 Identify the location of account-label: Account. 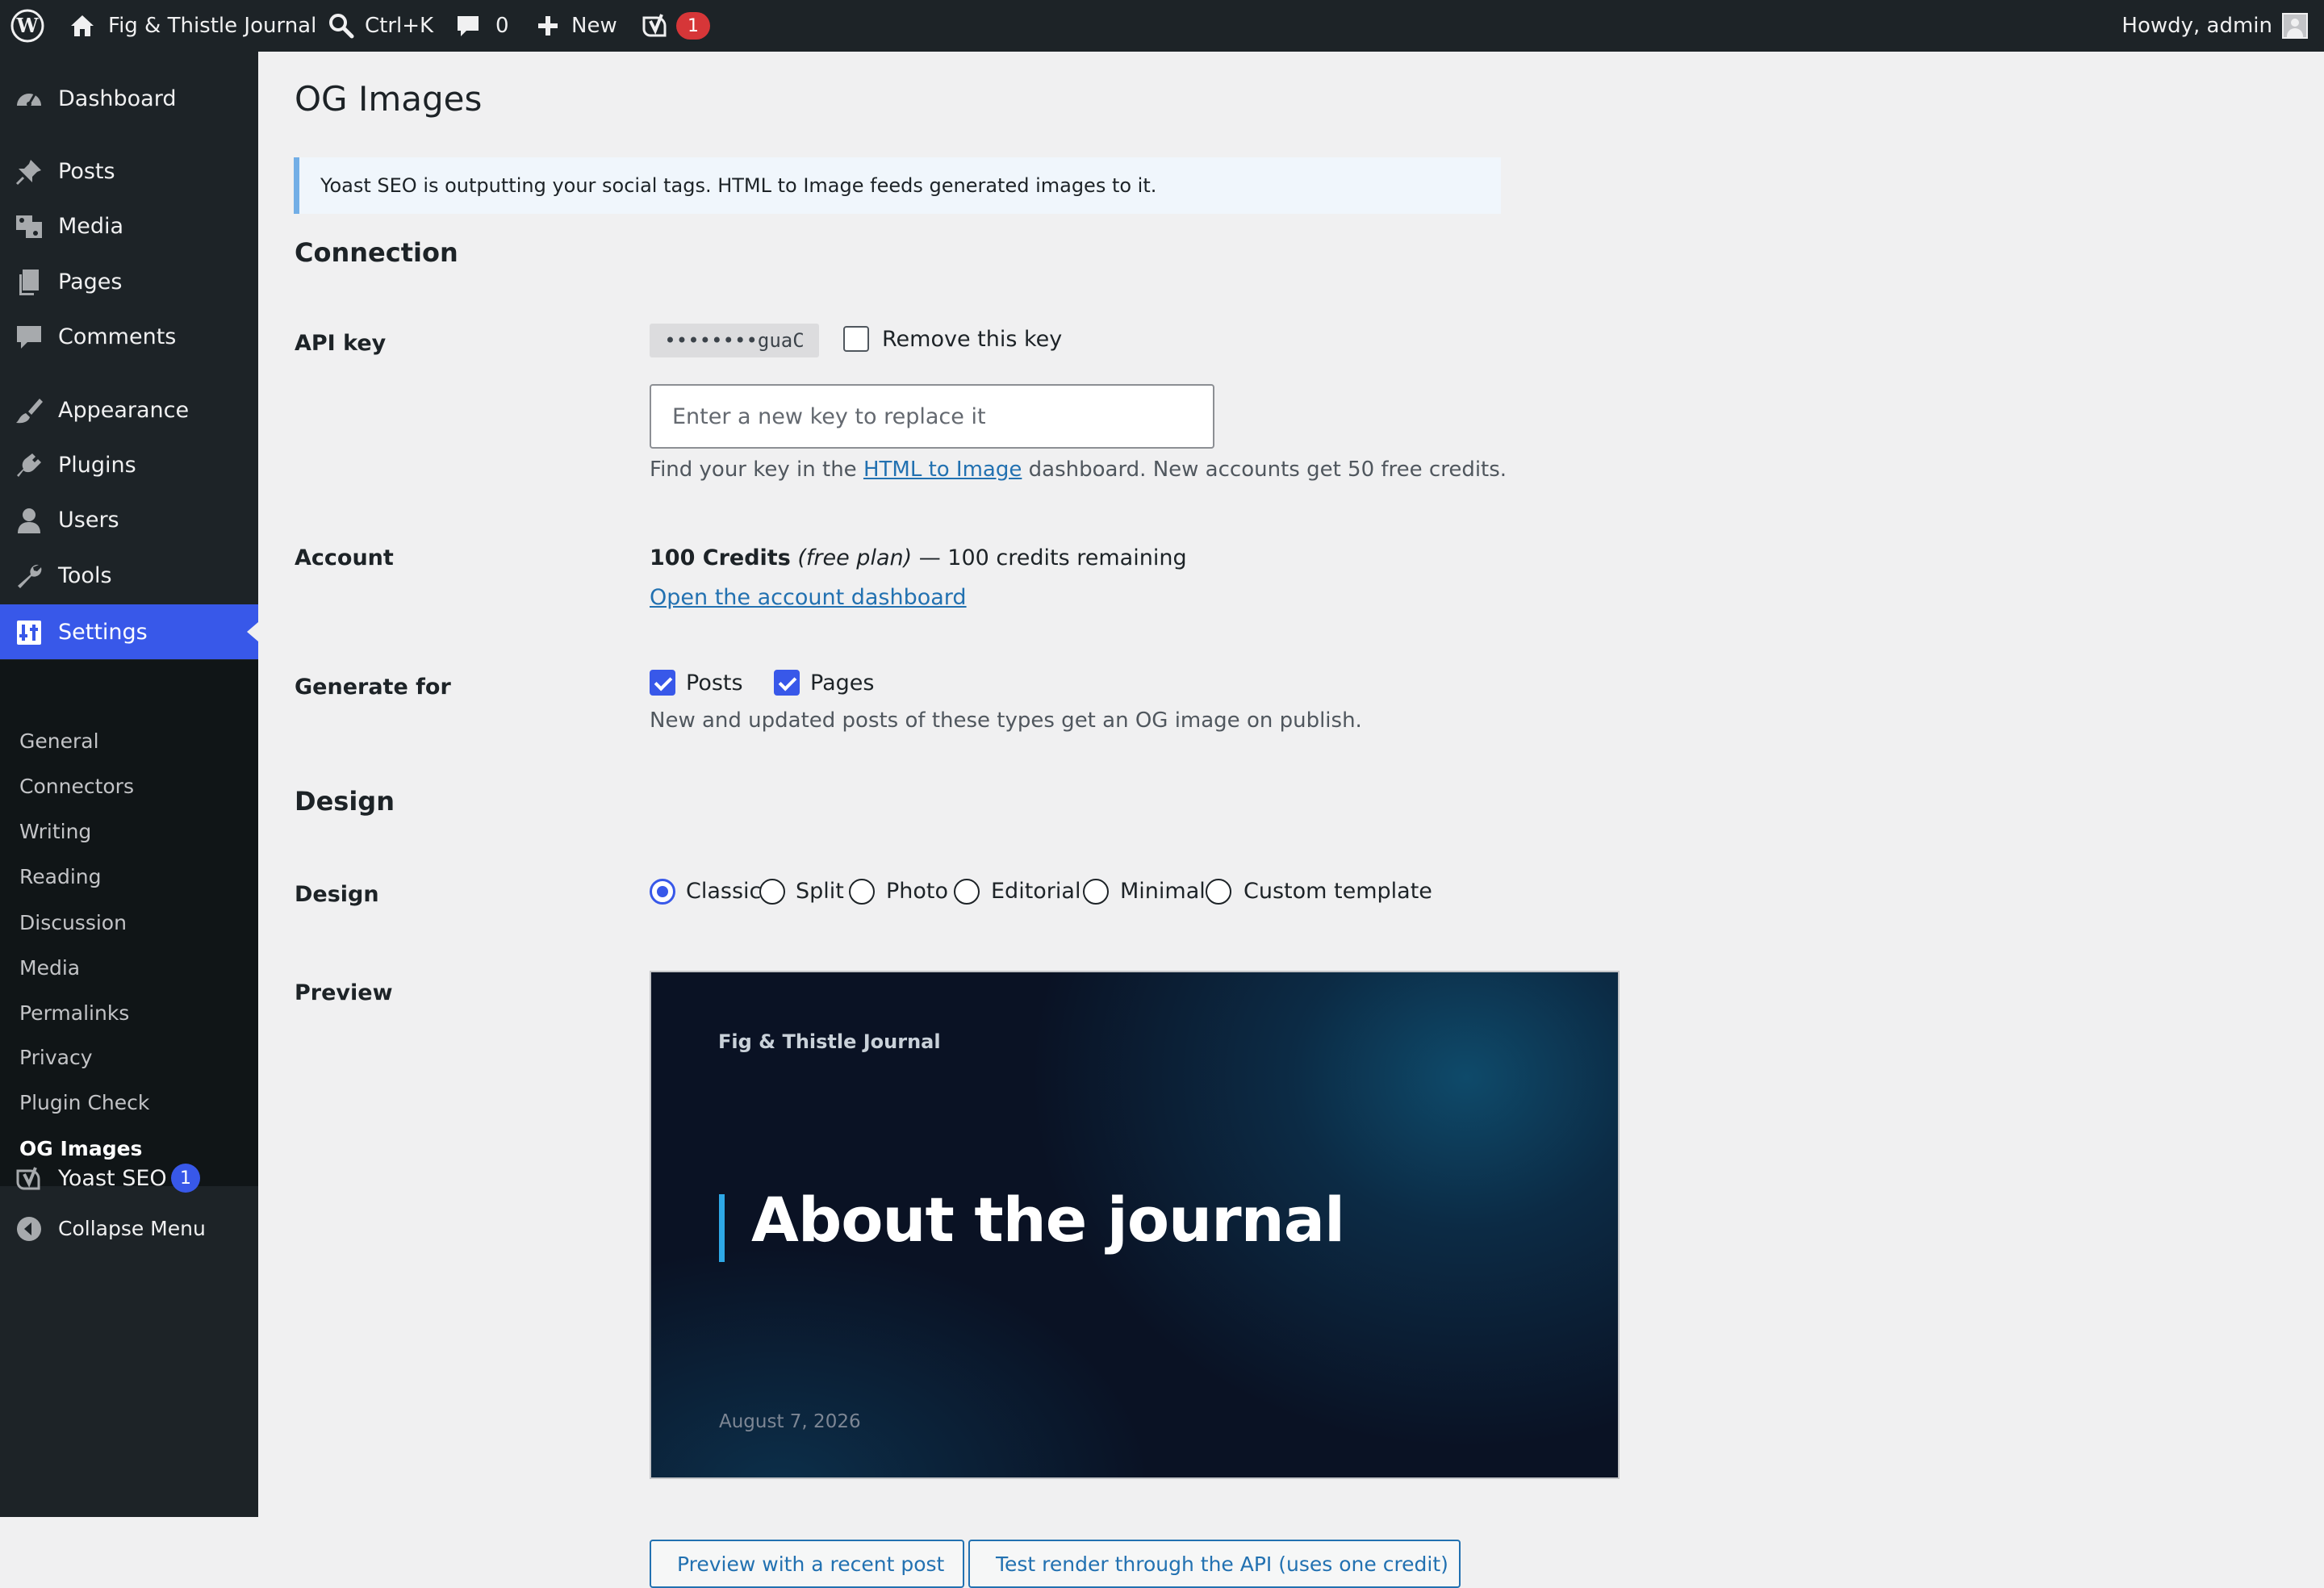
(344, 557).